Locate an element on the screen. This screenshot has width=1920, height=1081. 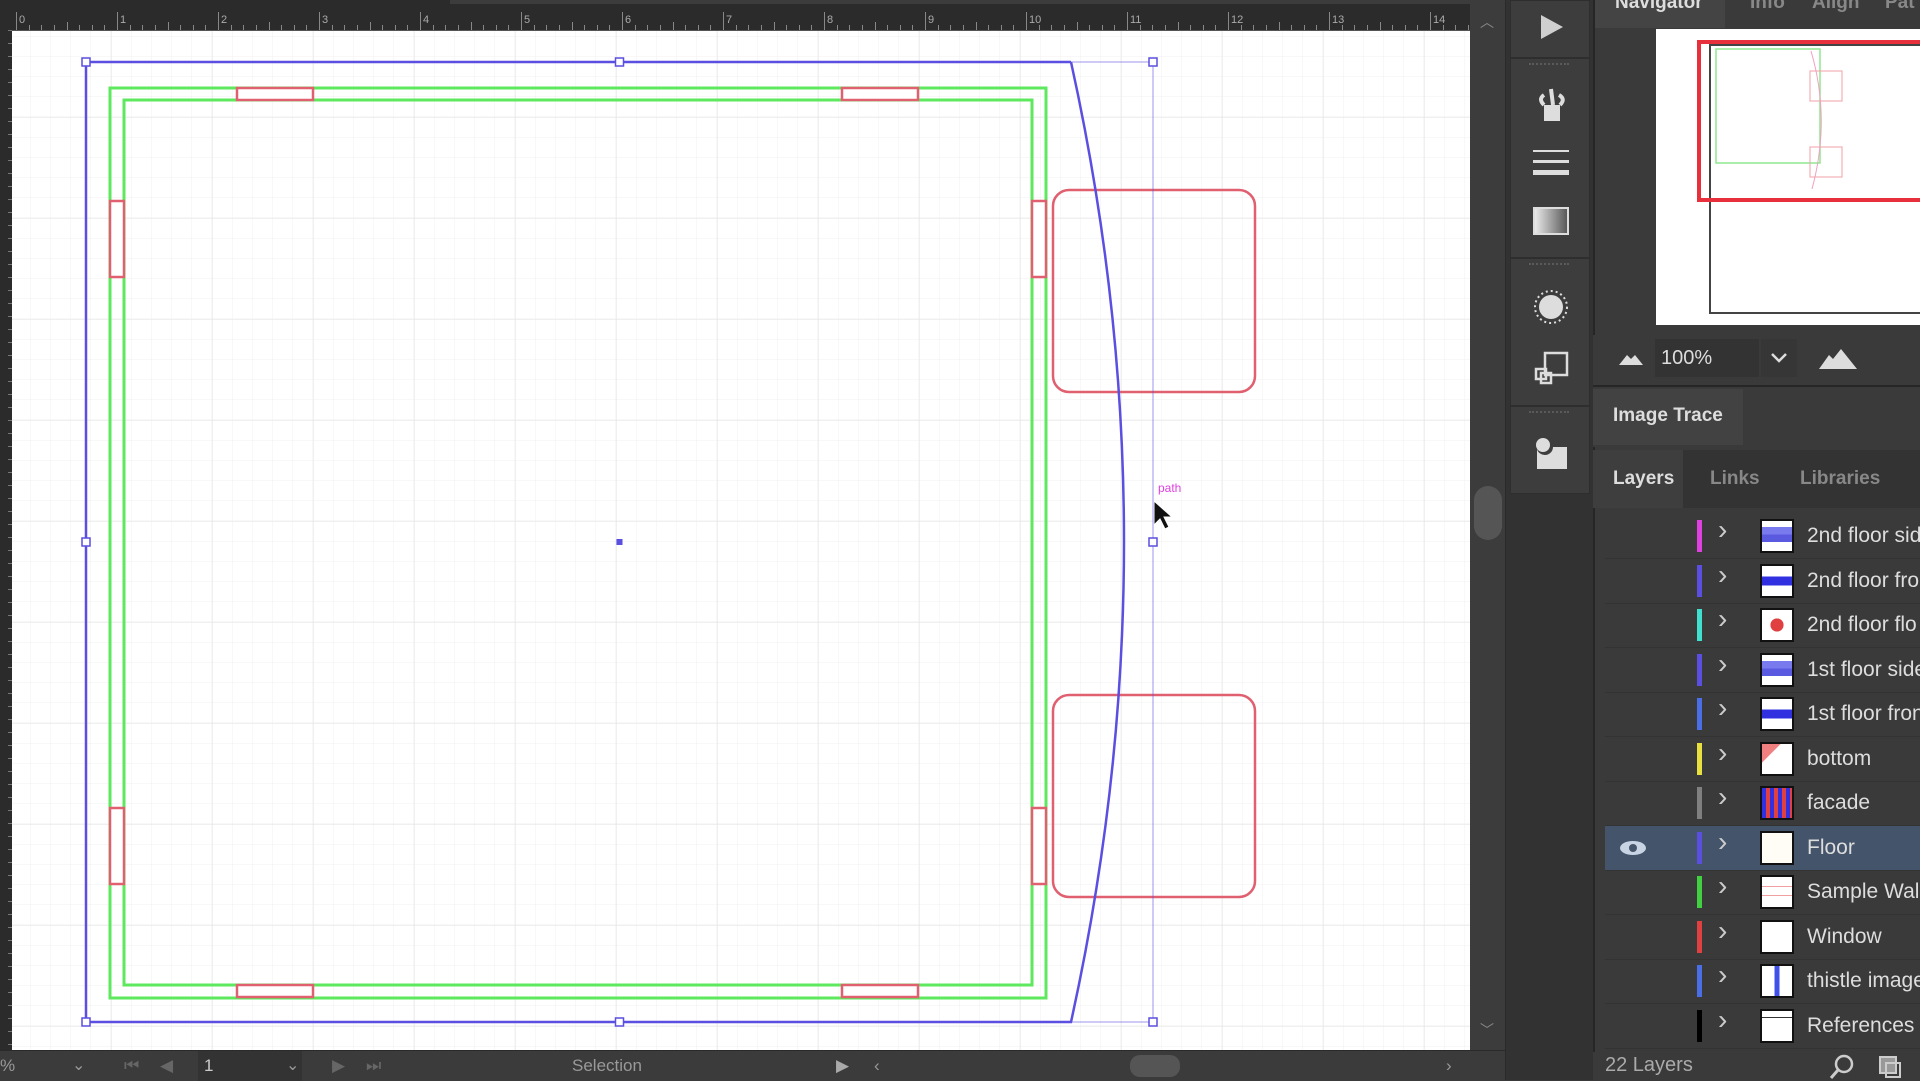
layer-count: 22 Layers is located at coordinates (1649, 1065).